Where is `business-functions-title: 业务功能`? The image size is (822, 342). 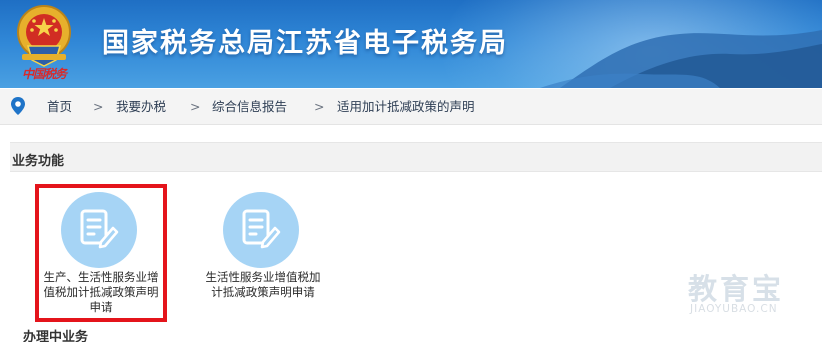 business-functions-title: 业务功能 is located at coordinates (38, 161).